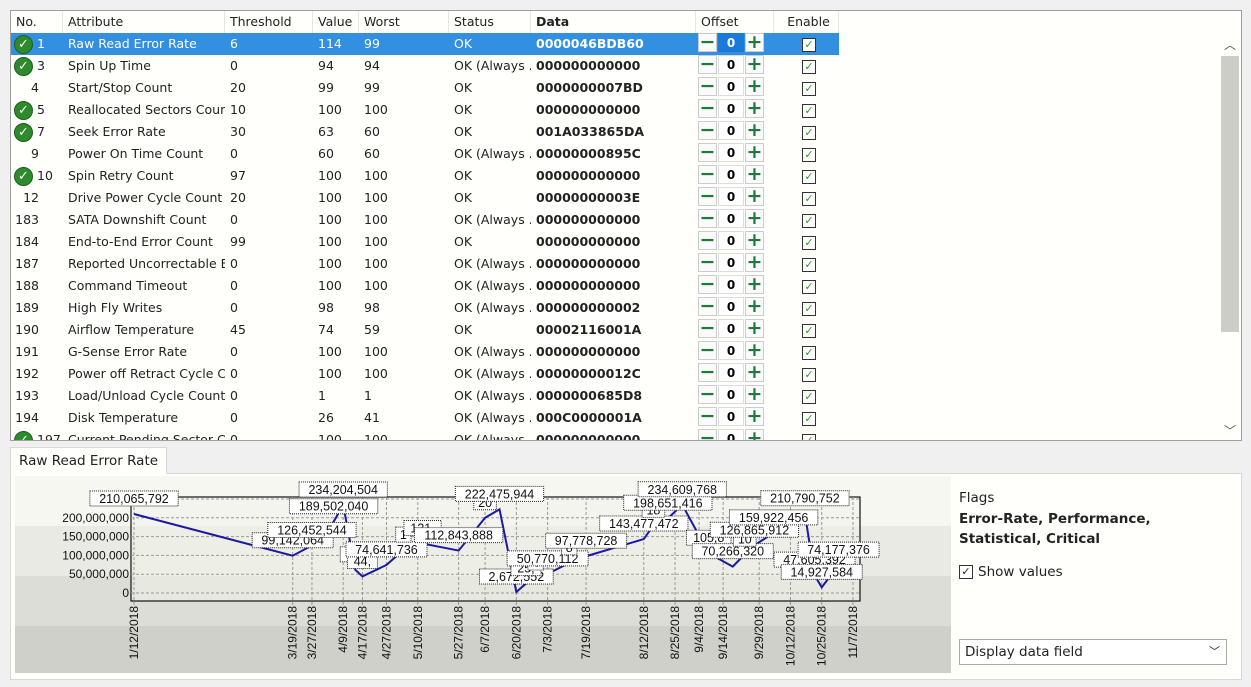 This screenshot has height=687, width=1251. What do you see at coordinates (613, 22) in the screenshot?
I see `column-header-data: Data` at bounding box center [613, 22].